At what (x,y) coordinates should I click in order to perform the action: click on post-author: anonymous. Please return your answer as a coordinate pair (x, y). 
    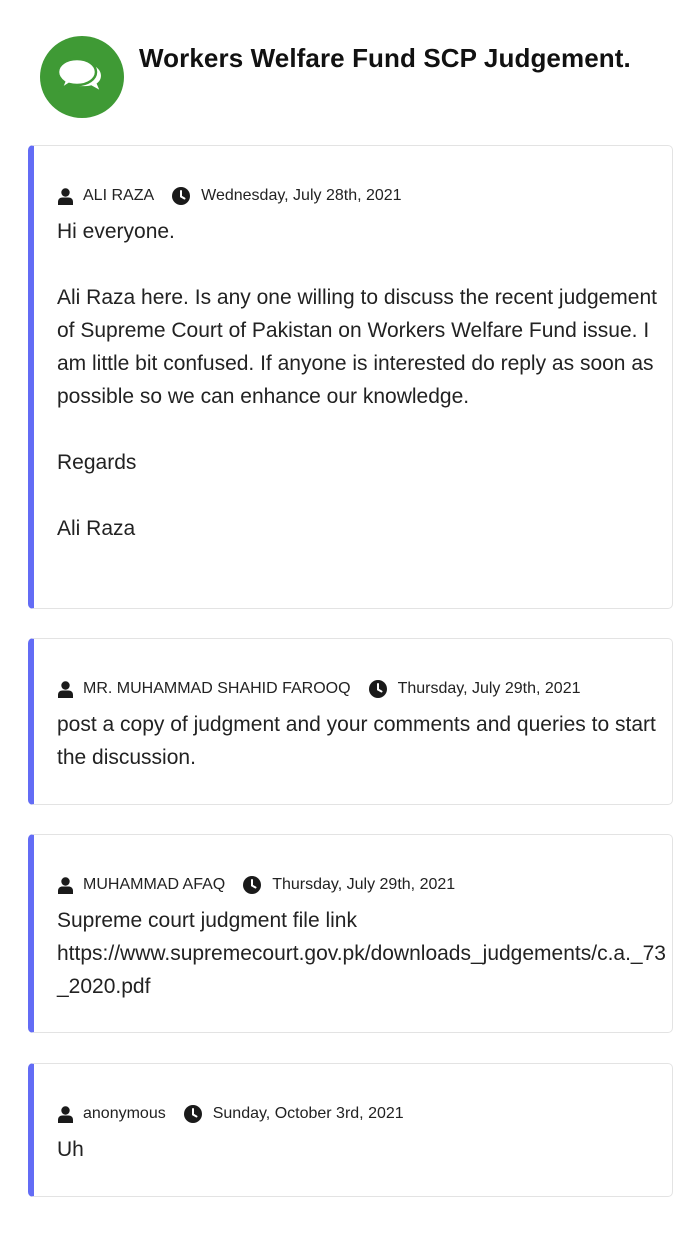
    Looking at the image, I should click on (124, 1114).